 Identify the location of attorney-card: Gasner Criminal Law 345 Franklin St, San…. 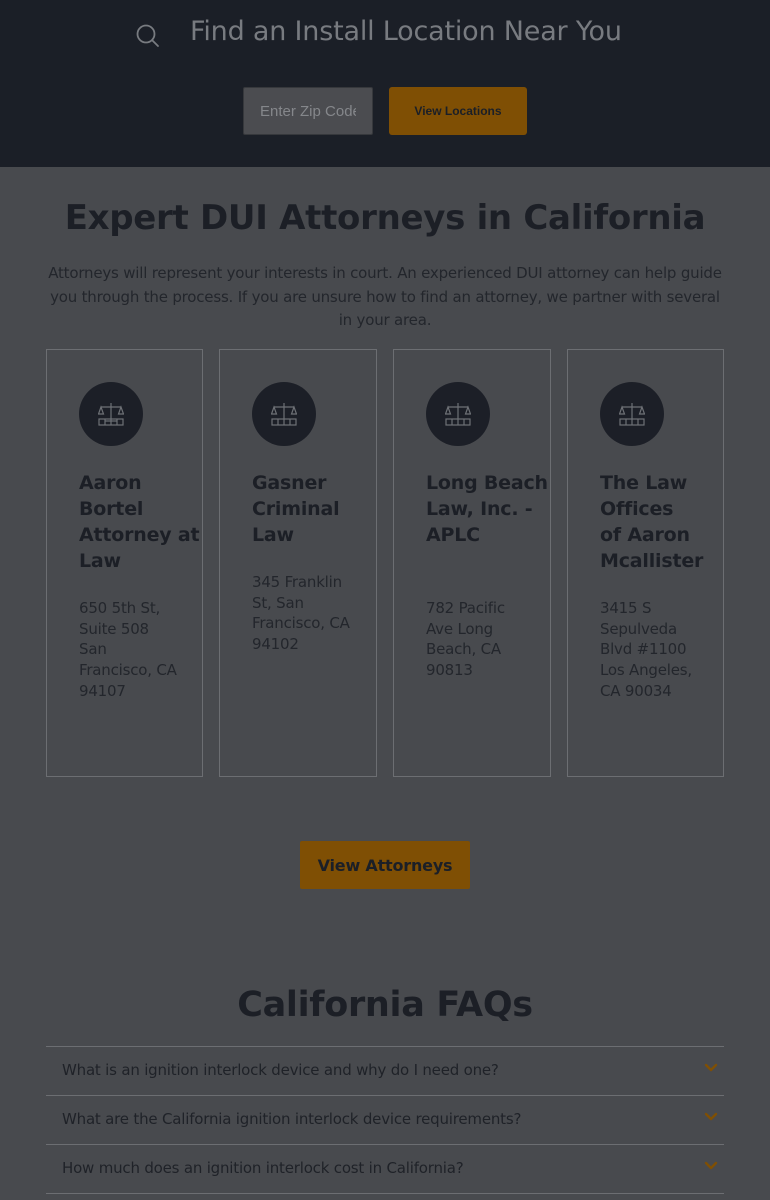
(298, 563).